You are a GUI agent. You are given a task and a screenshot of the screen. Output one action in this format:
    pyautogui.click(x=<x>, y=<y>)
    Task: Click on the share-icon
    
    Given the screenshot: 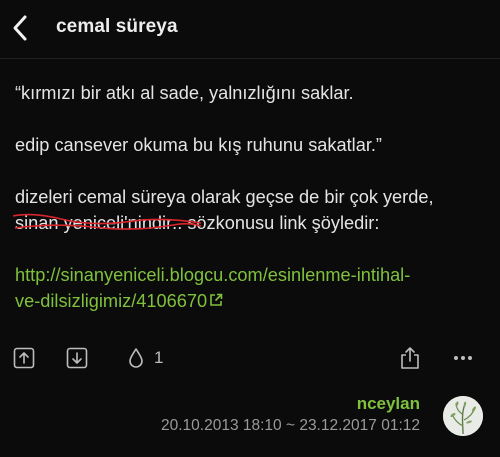 What is the action you would take?
    pyautogui.click(x=410, y=358)
    